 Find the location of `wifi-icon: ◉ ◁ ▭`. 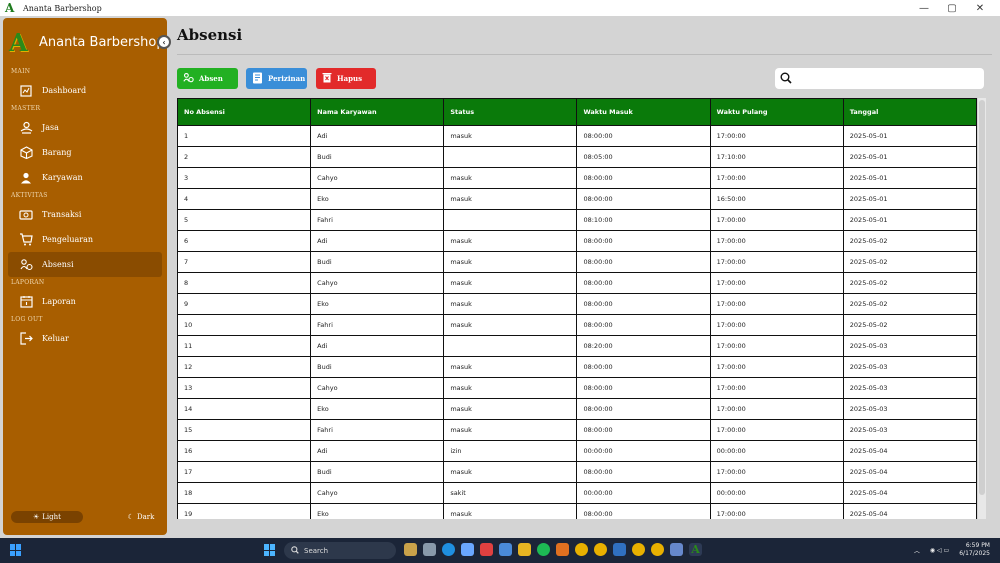

wifi-icon: ◉ ◁ ▭ is located at coordinates (939, 550).